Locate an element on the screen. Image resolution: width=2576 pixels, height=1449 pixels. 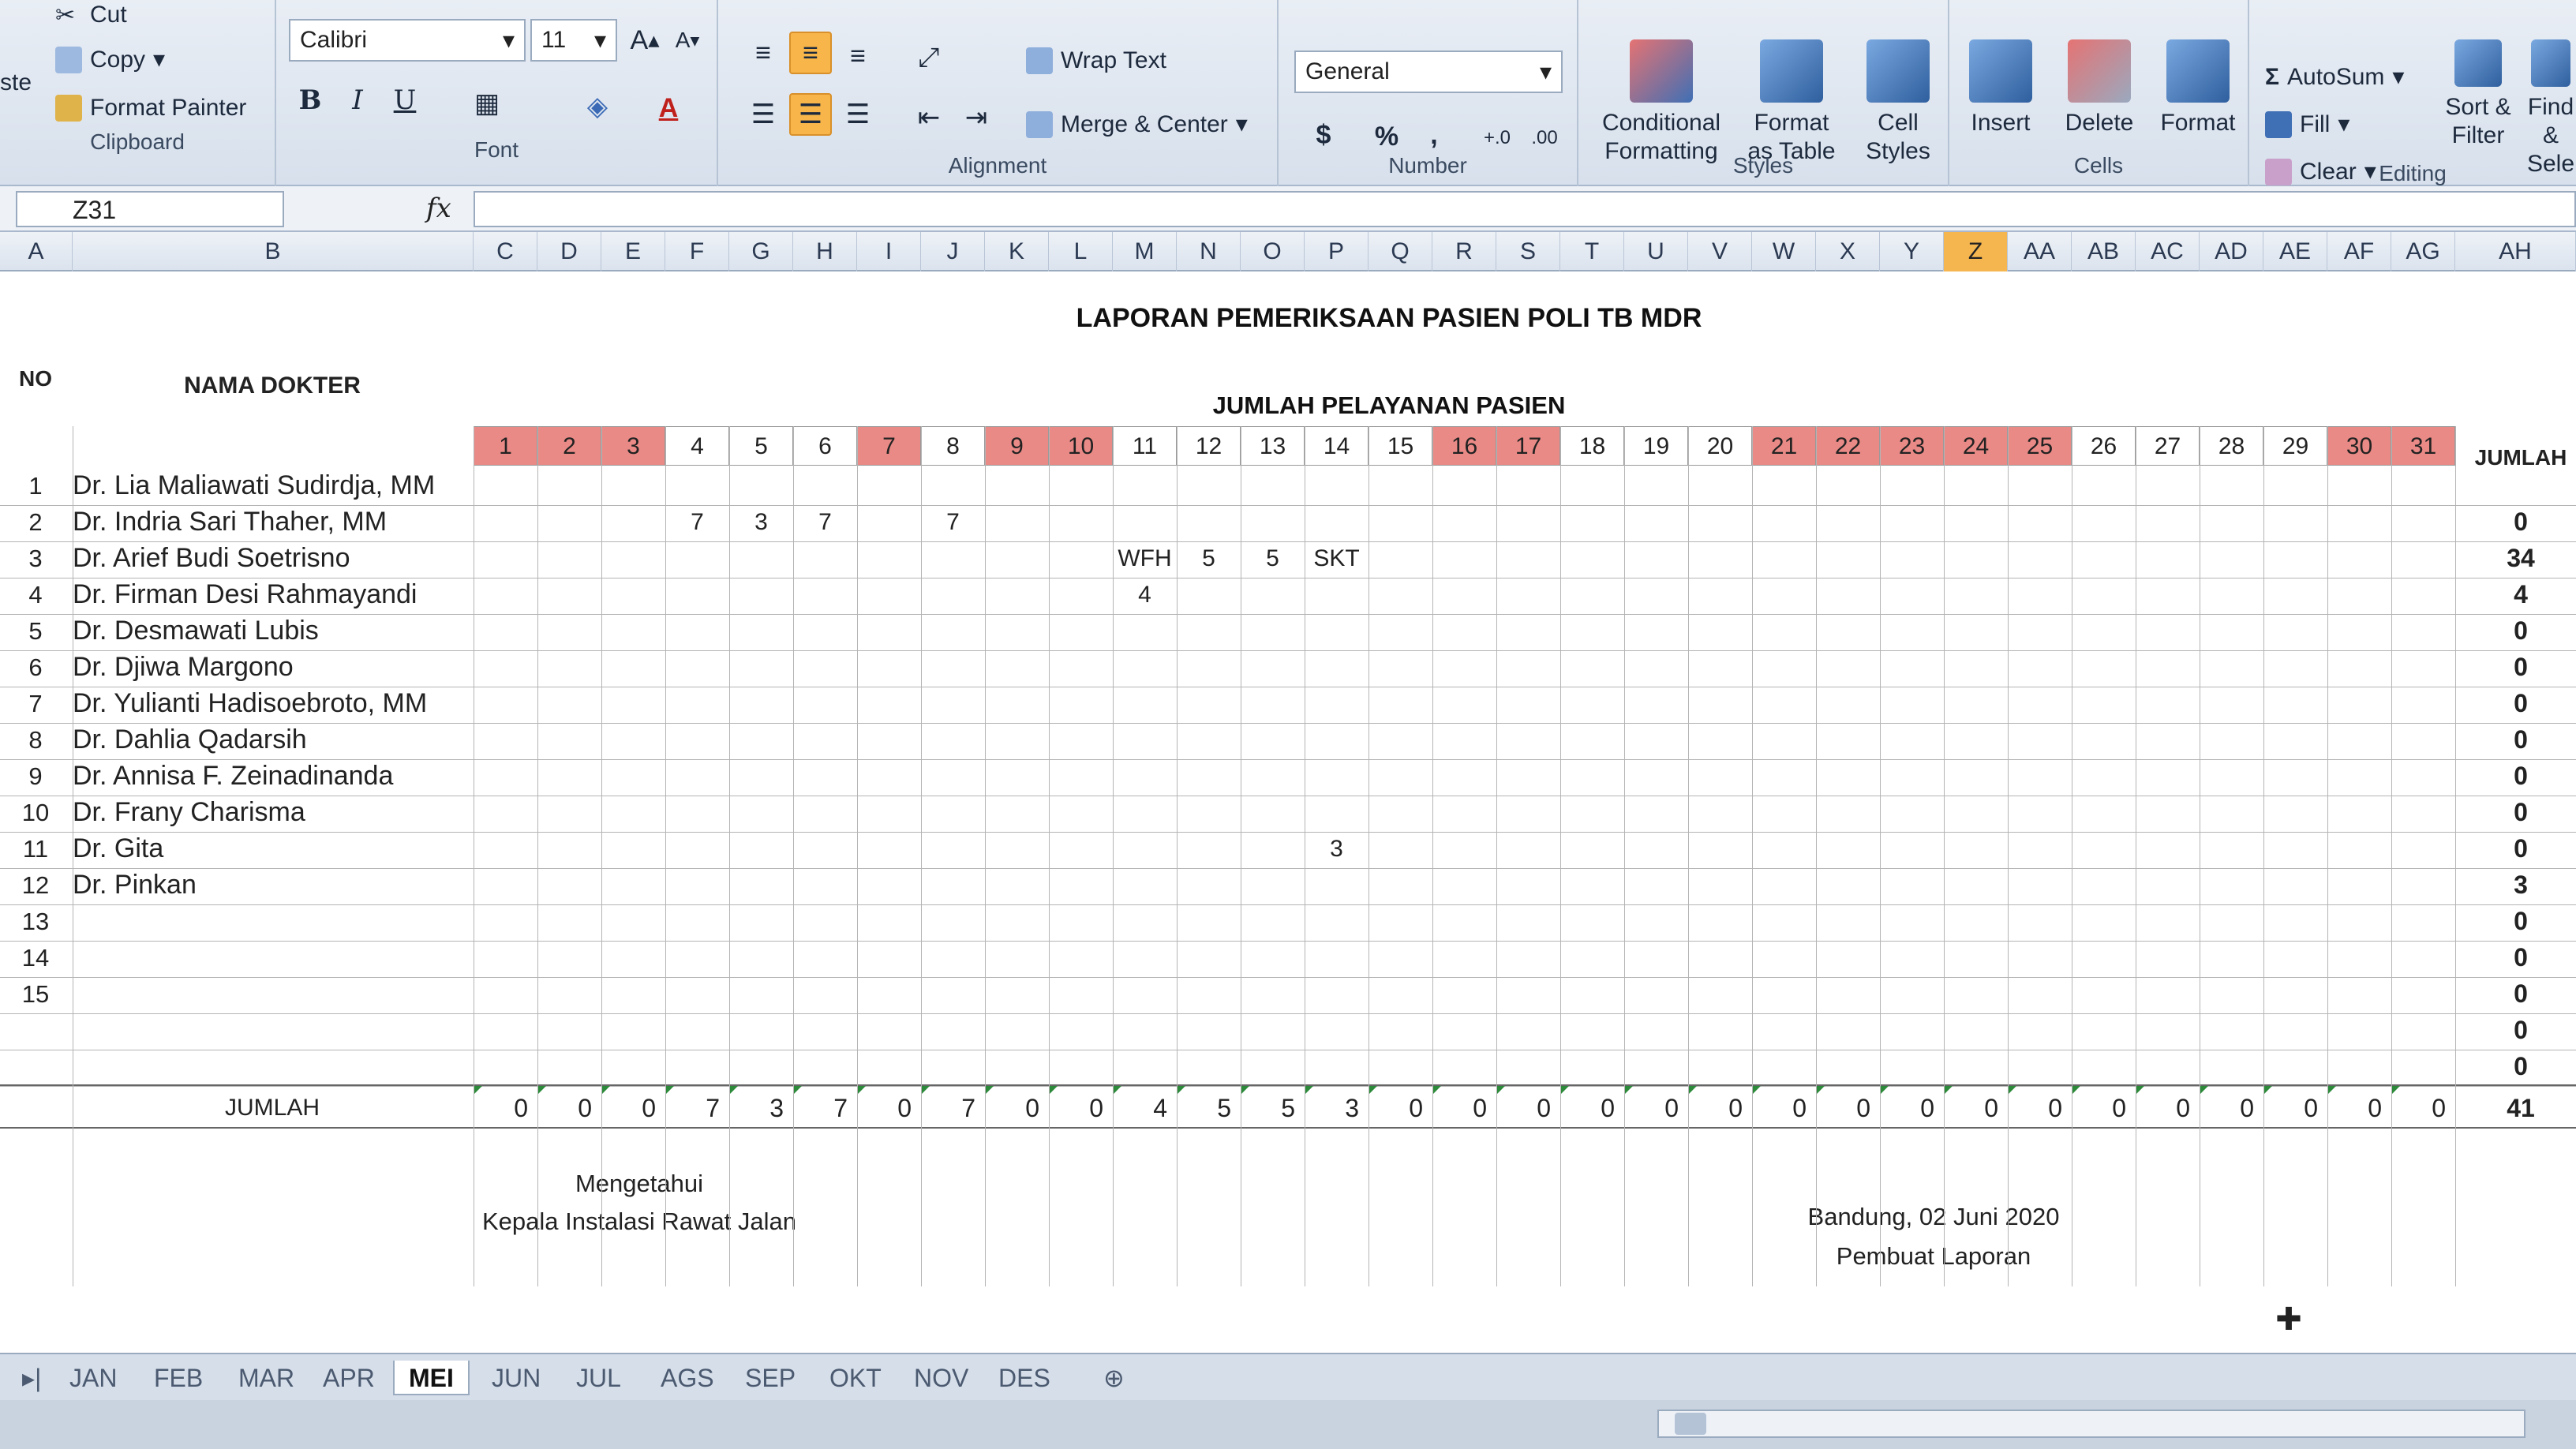
day-header-16: 16 is located at coordinates (1464, 446).